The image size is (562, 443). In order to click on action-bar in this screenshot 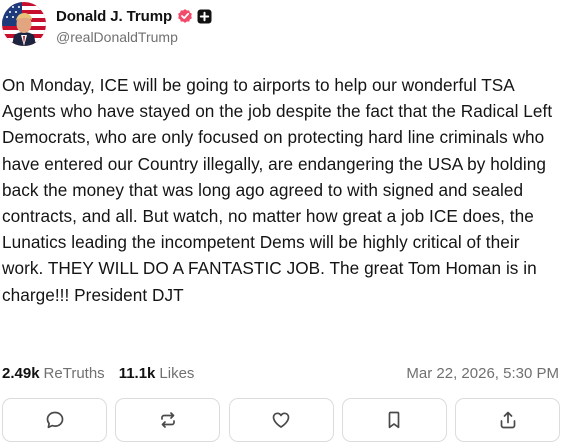, I will do `click(281, 420)`.